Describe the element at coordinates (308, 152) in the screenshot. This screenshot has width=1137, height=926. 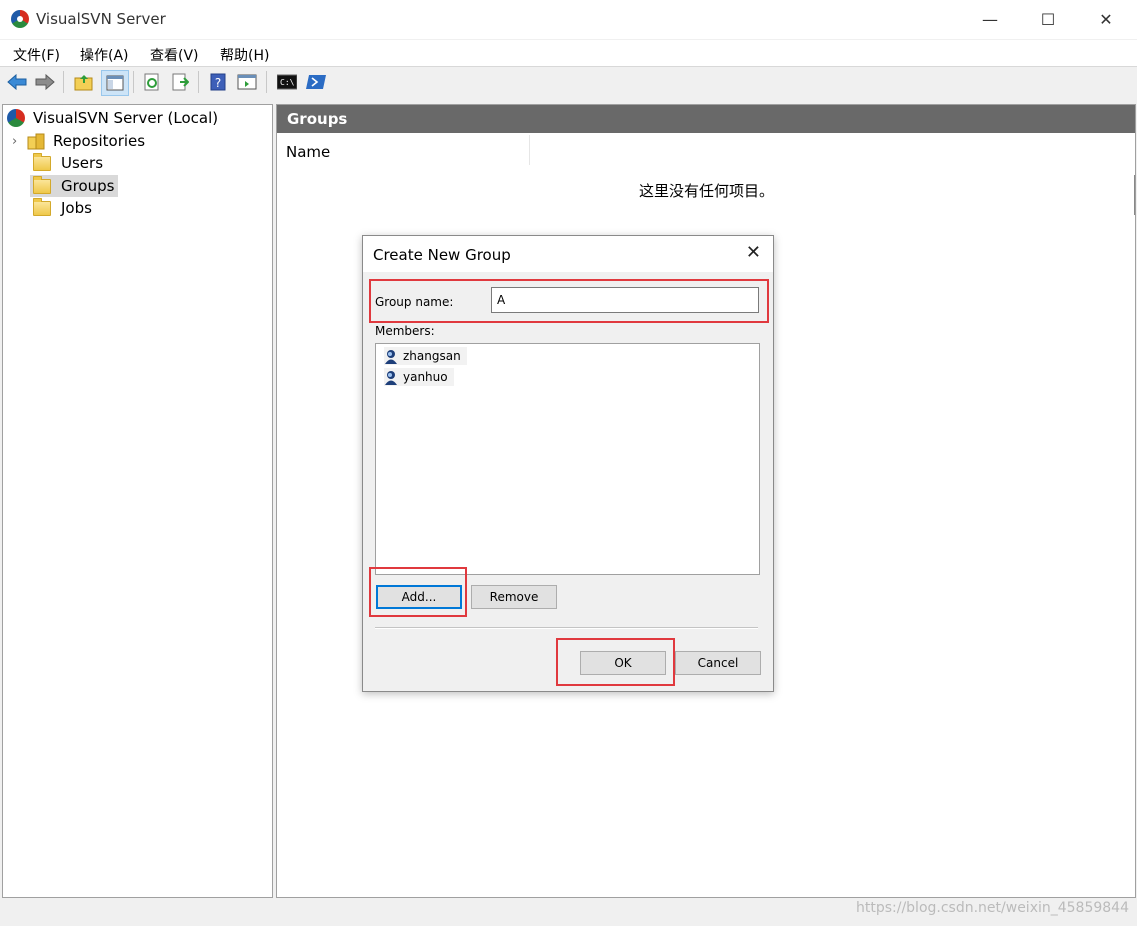
I see `column-header-label: Name` at that location.